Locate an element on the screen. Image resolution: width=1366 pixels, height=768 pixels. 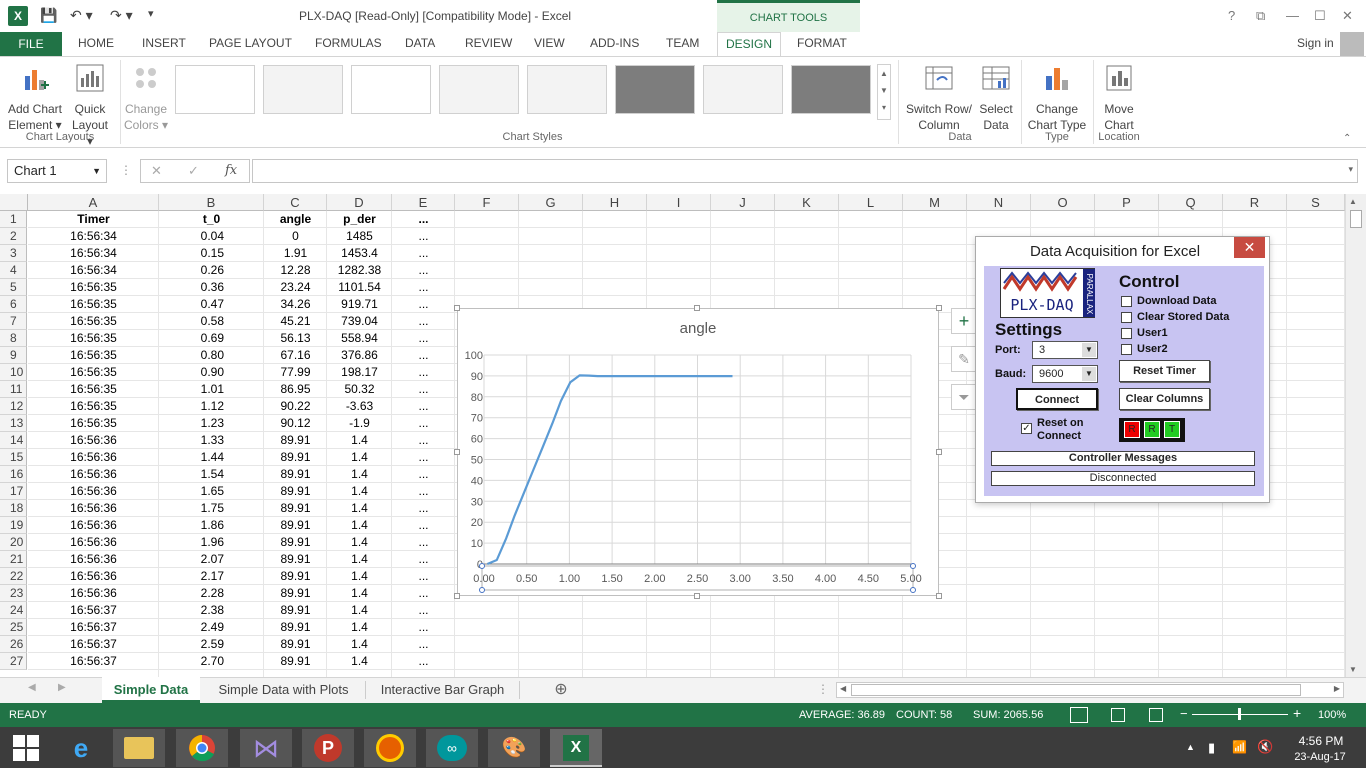
row-header: 4 is located at coordinates (13, 270).